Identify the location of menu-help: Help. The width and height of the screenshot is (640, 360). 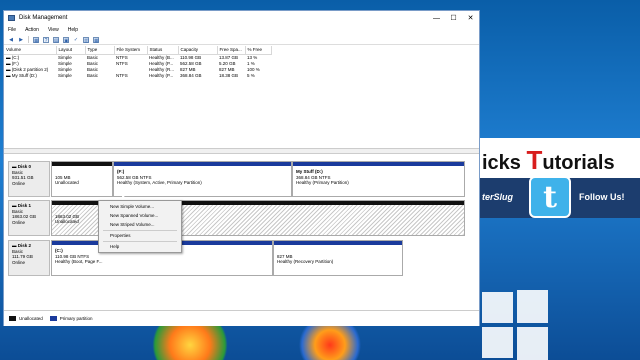
(73, 30).